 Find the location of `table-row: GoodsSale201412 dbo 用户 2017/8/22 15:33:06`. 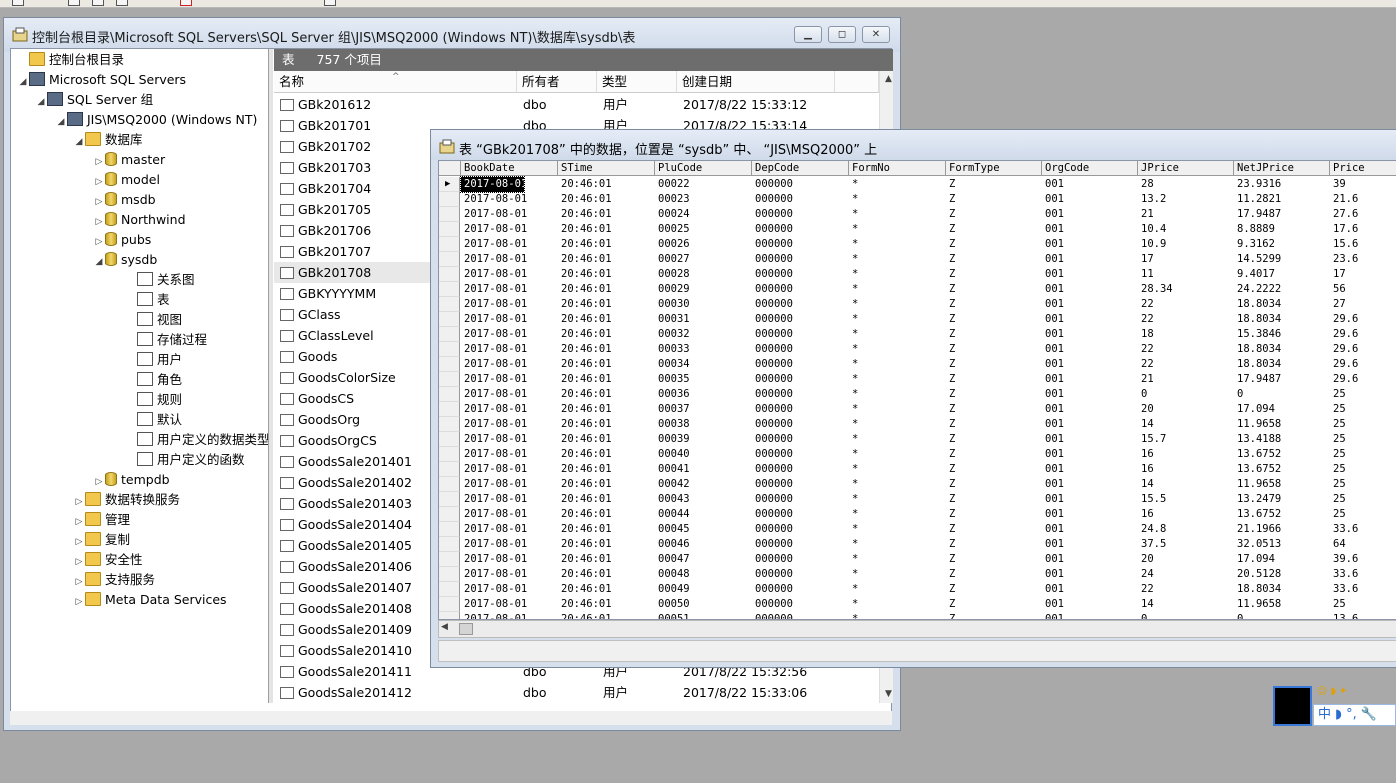

table-row: GoodsSale201412 dbo 用户 2017/8/22 15:33:06 is located at coordinates (576, 692).